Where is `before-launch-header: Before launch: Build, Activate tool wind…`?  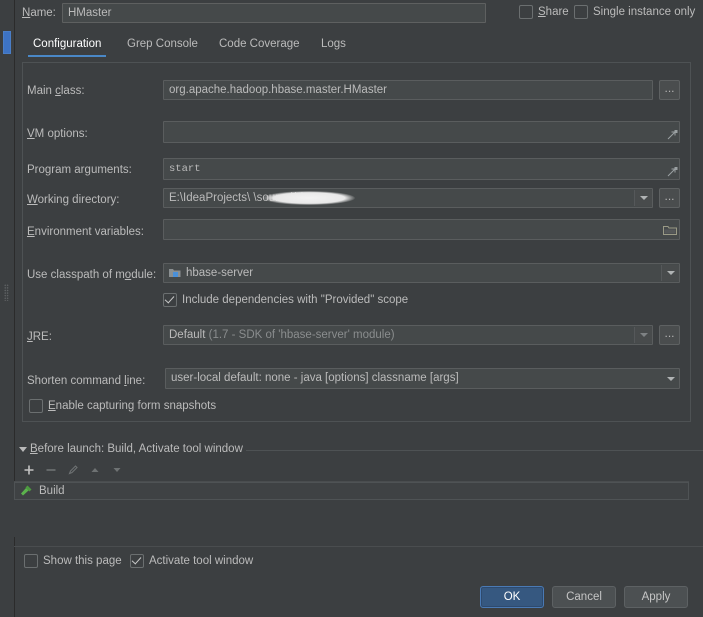
before-launch-header: Before launch: Build, Activate tool wind… is located at coordinates (358, 450).